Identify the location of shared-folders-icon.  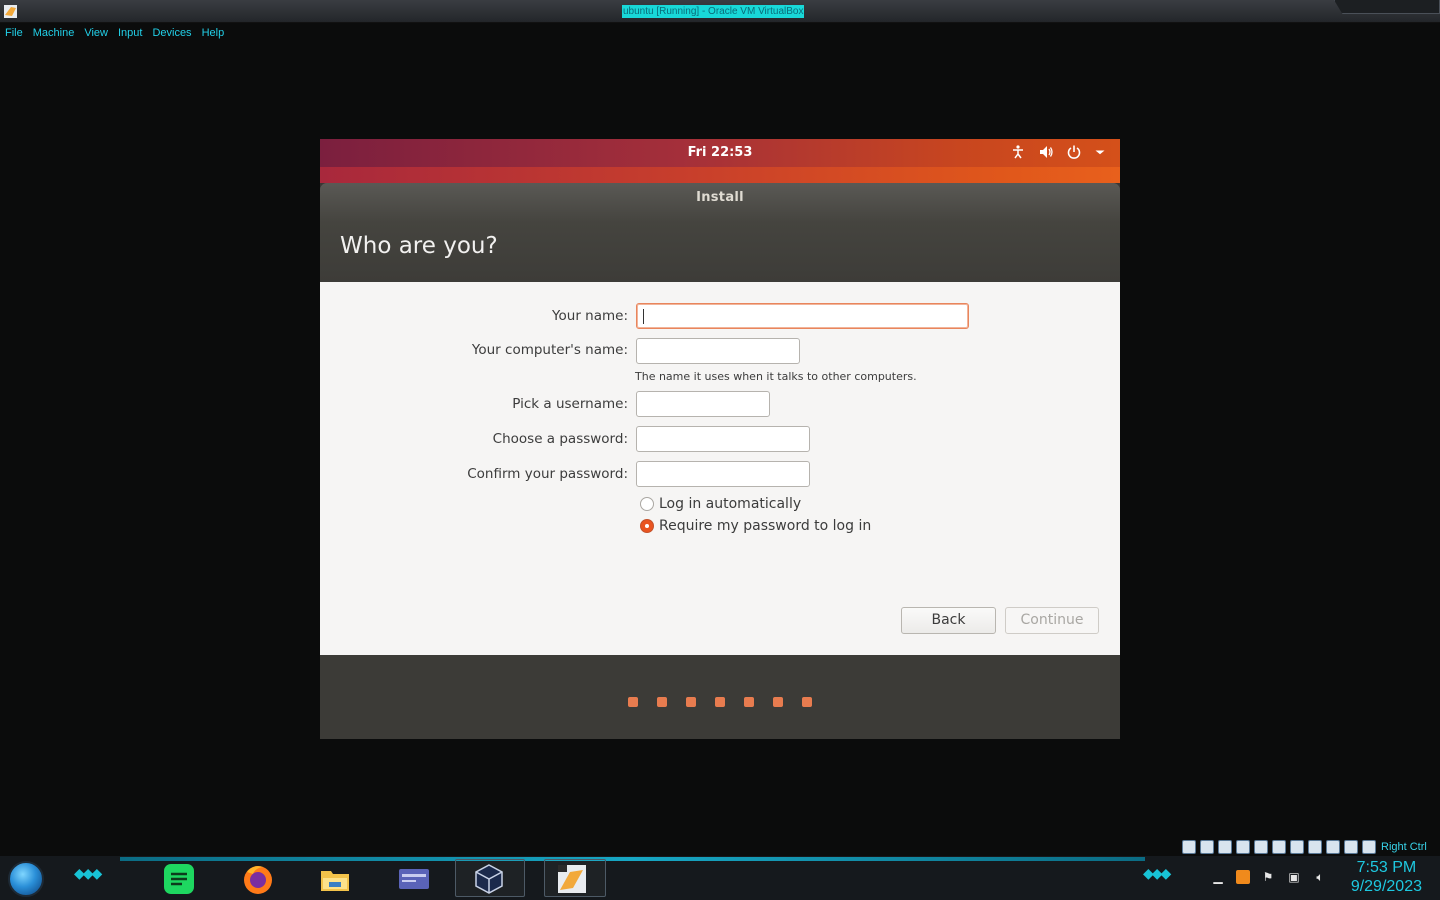
(1279, 847).